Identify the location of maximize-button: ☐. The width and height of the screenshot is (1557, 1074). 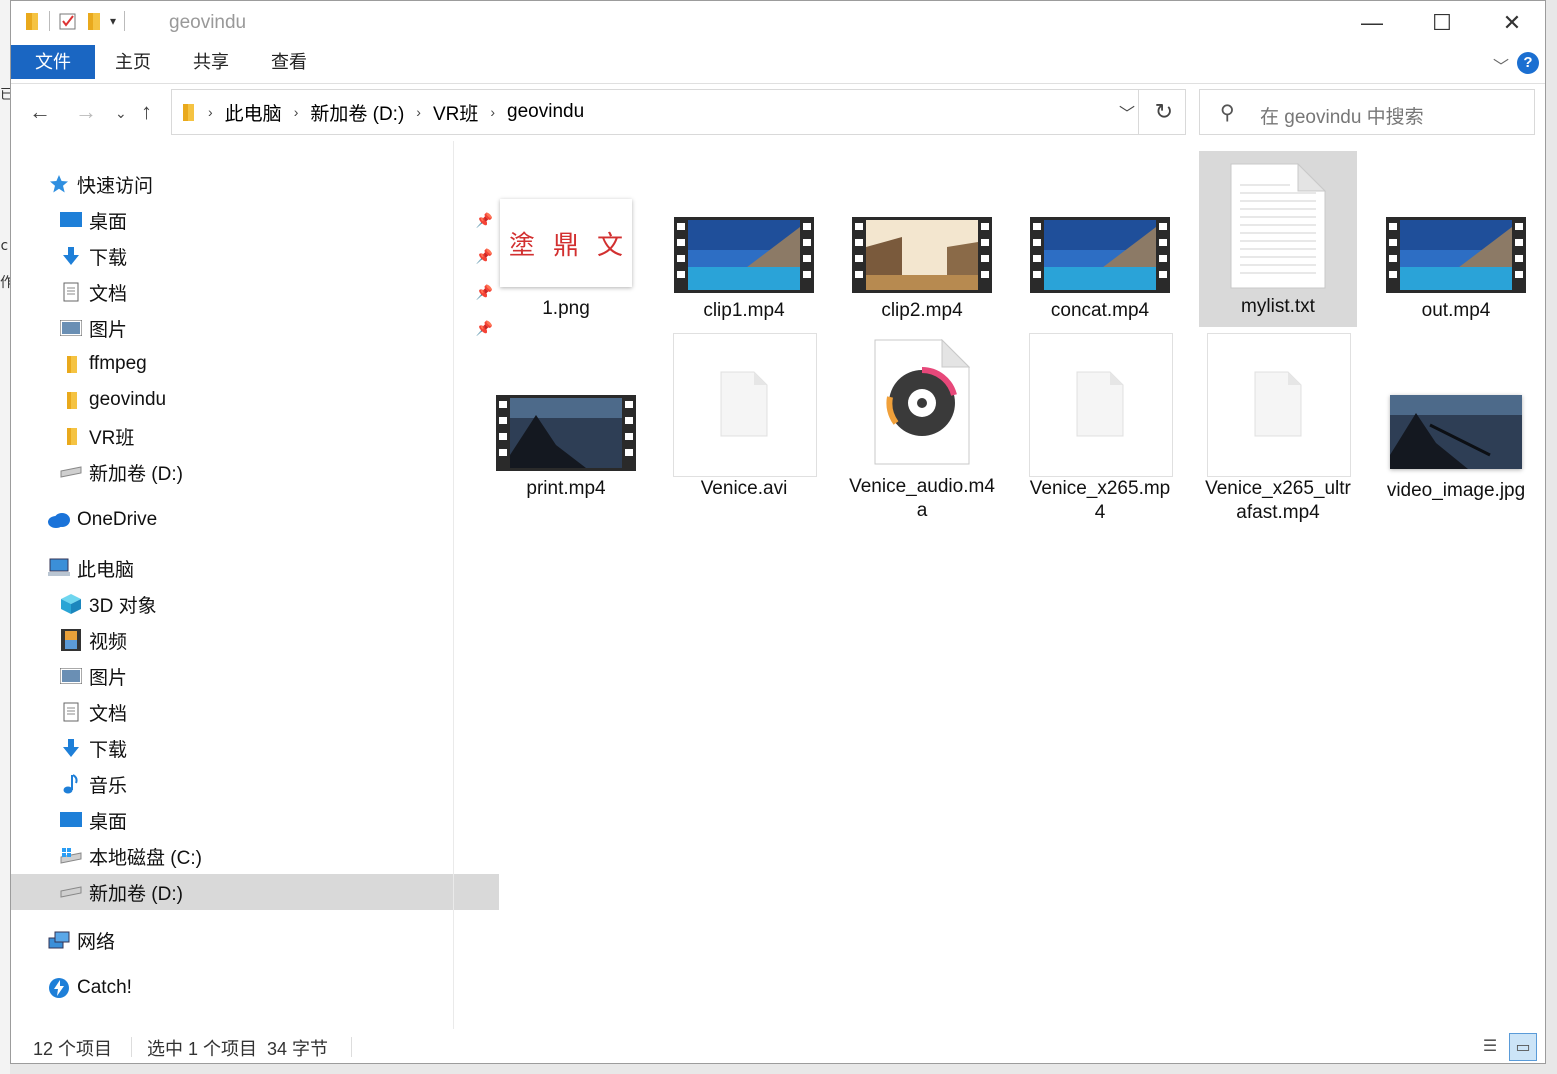
(1442, 23).